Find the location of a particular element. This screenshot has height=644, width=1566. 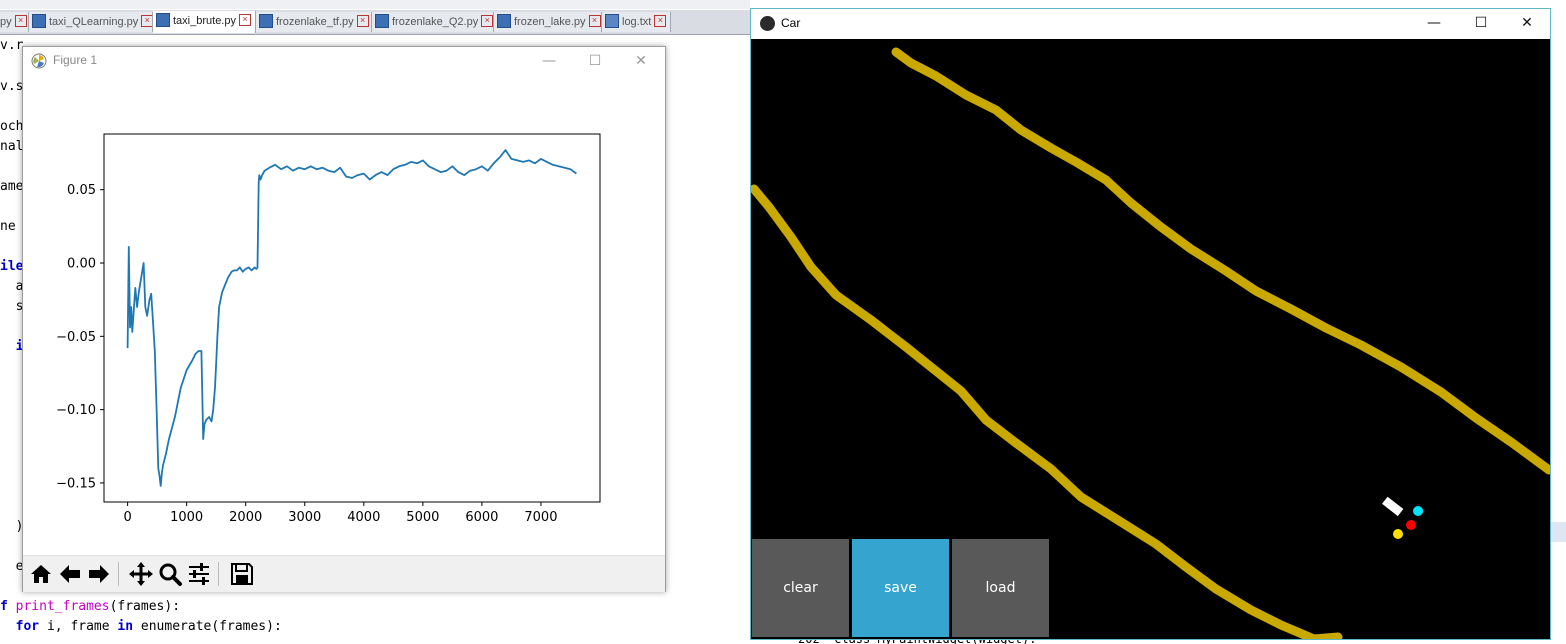

for-keyword: for is located at coordinates (27, 626).